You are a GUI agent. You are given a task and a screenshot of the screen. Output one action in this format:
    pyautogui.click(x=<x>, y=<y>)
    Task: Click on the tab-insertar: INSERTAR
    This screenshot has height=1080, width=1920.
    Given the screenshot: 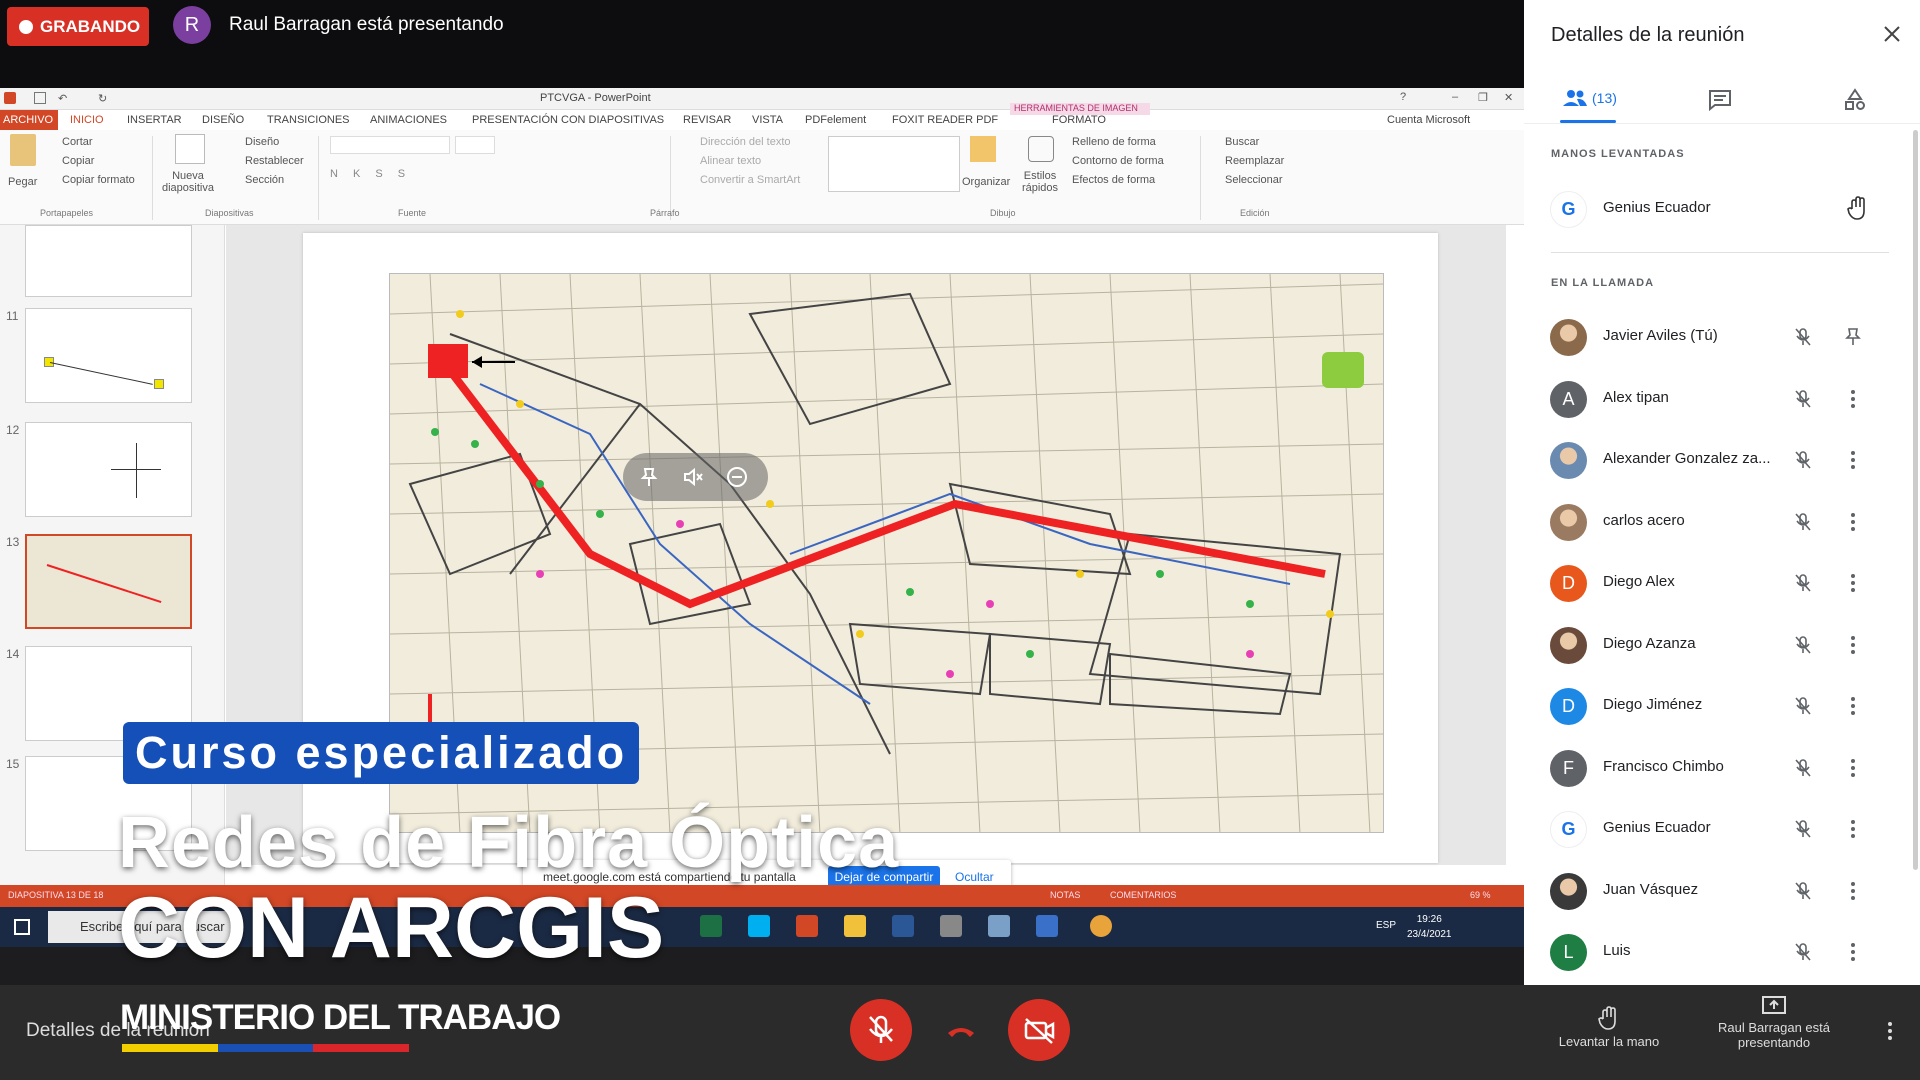 What is the action you would take?
    pyautogui.click(x=154, y=120)
    